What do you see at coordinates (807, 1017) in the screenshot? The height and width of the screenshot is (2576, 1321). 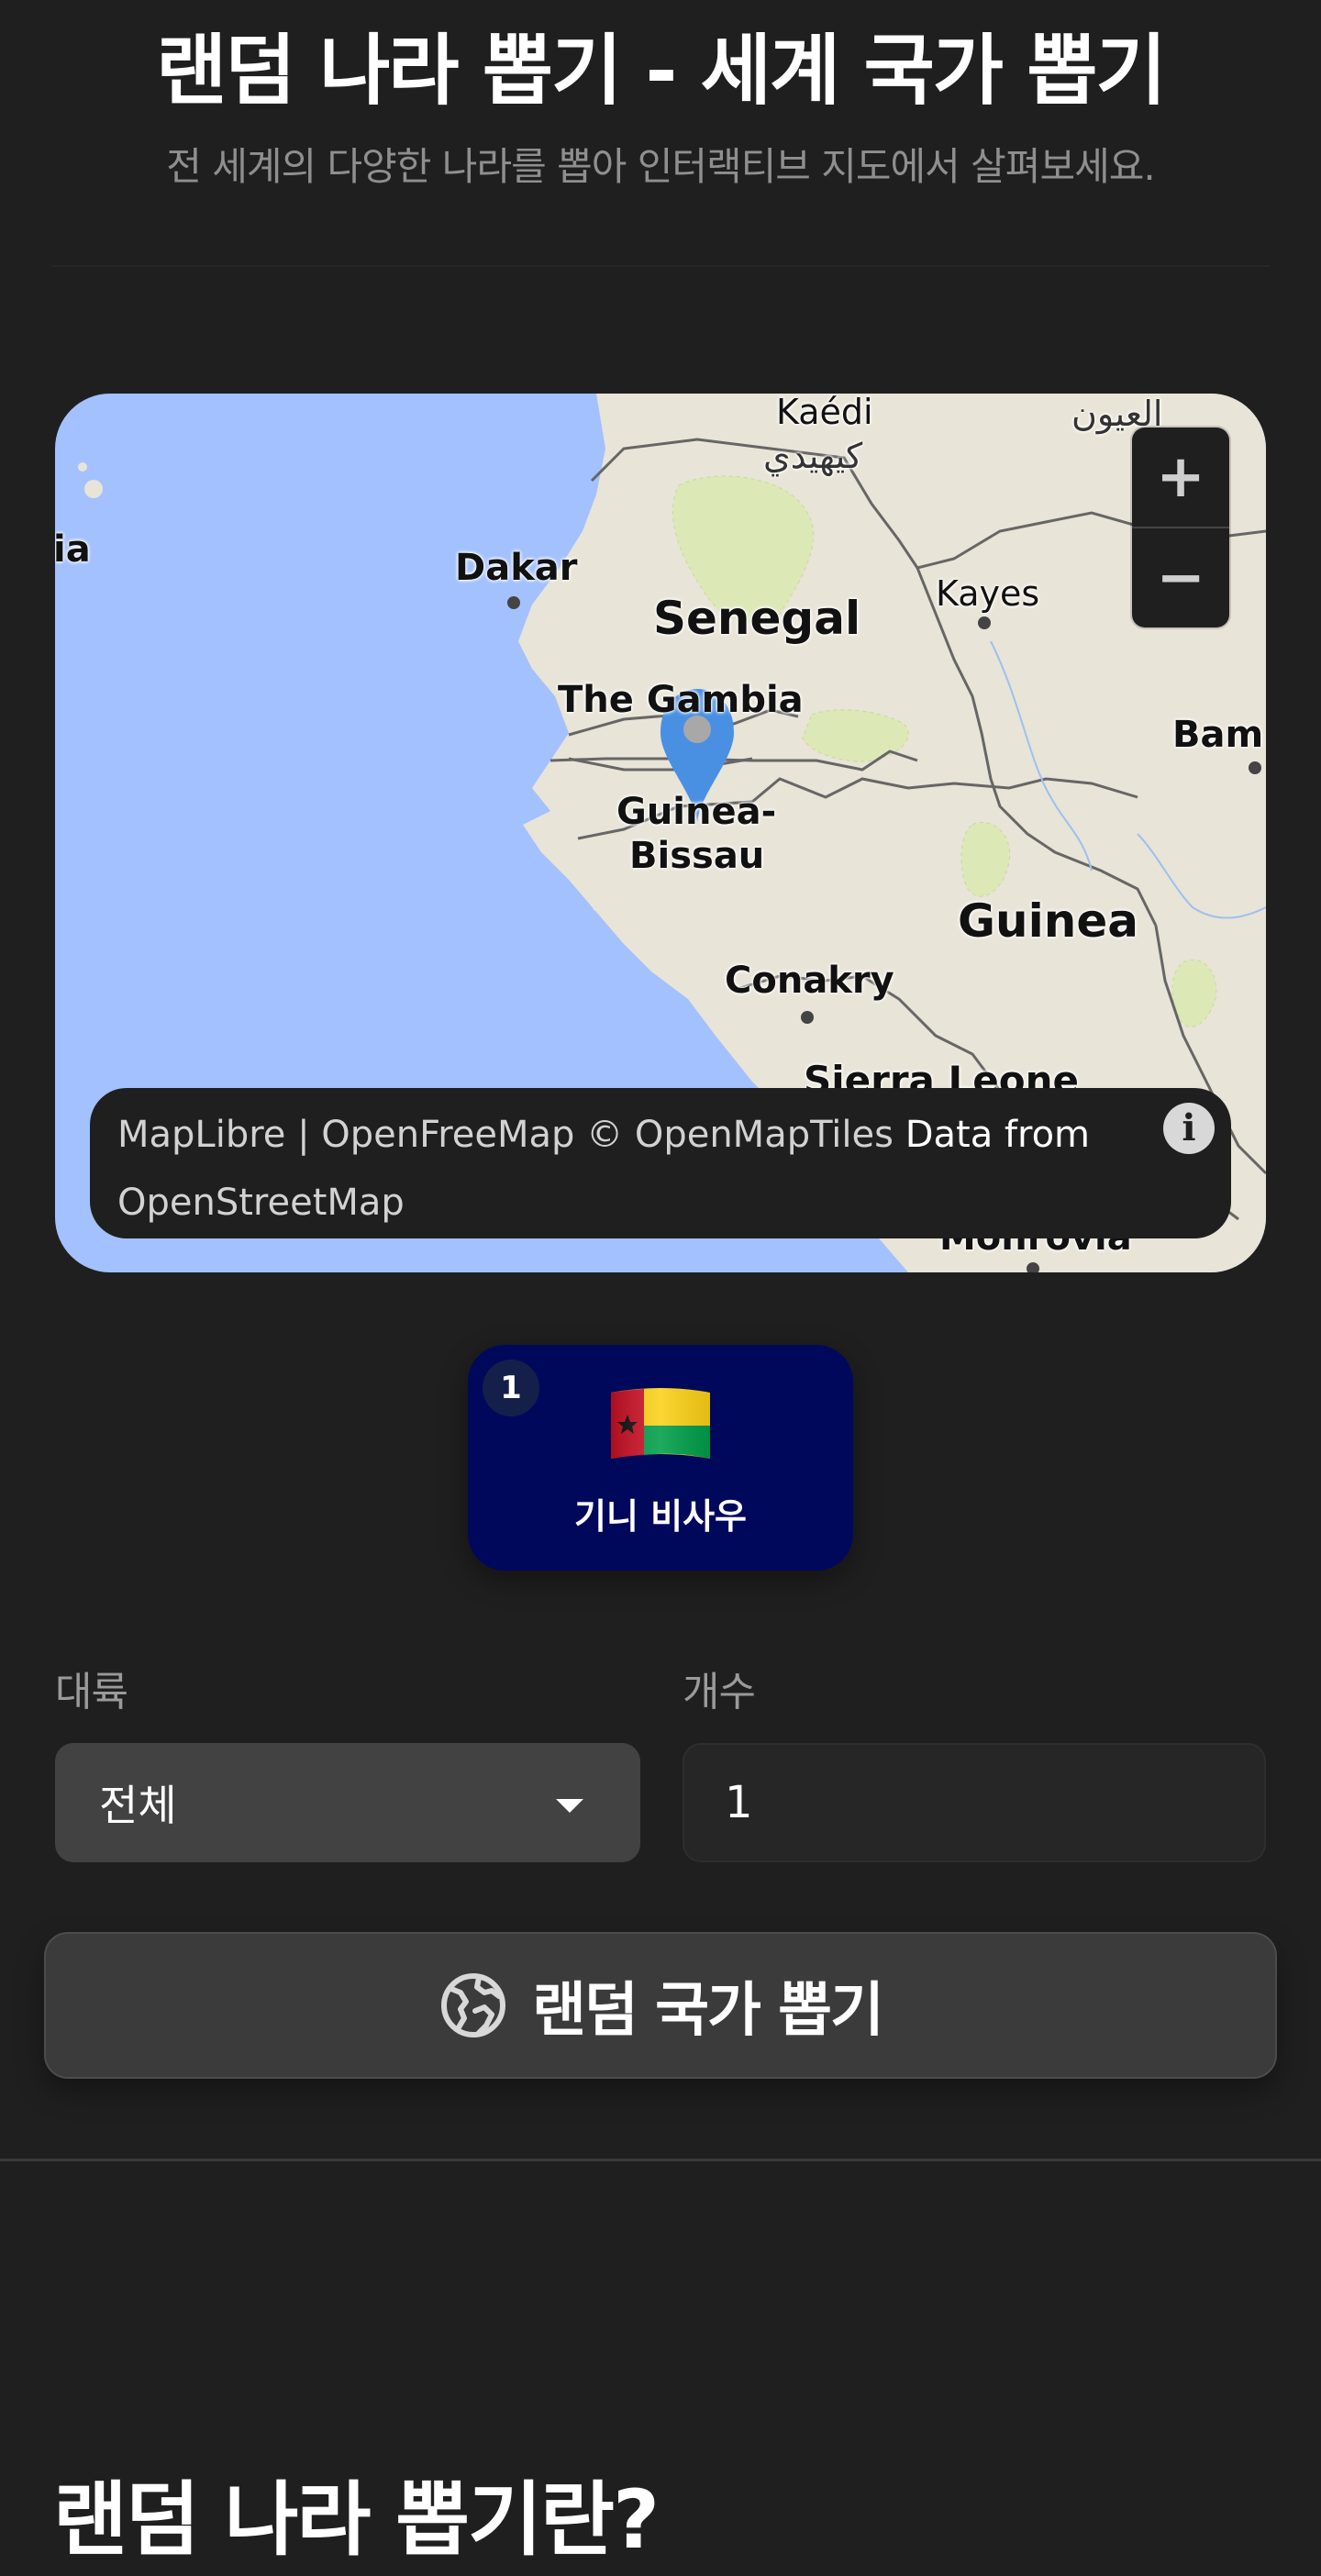 I see `city-dot-conakry` at bounding box center [807, 1017].